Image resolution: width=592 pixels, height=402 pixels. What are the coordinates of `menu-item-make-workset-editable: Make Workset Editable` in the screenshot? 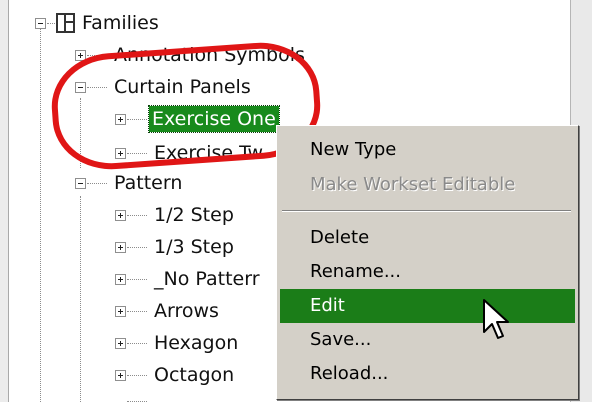 It's located at (427, 185).